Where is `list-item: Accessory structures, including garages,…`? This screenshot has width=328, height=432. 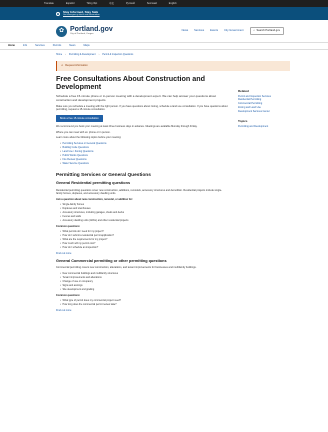 list-item: Accessory structures, including garages,… is located at coordinates (144, 212).